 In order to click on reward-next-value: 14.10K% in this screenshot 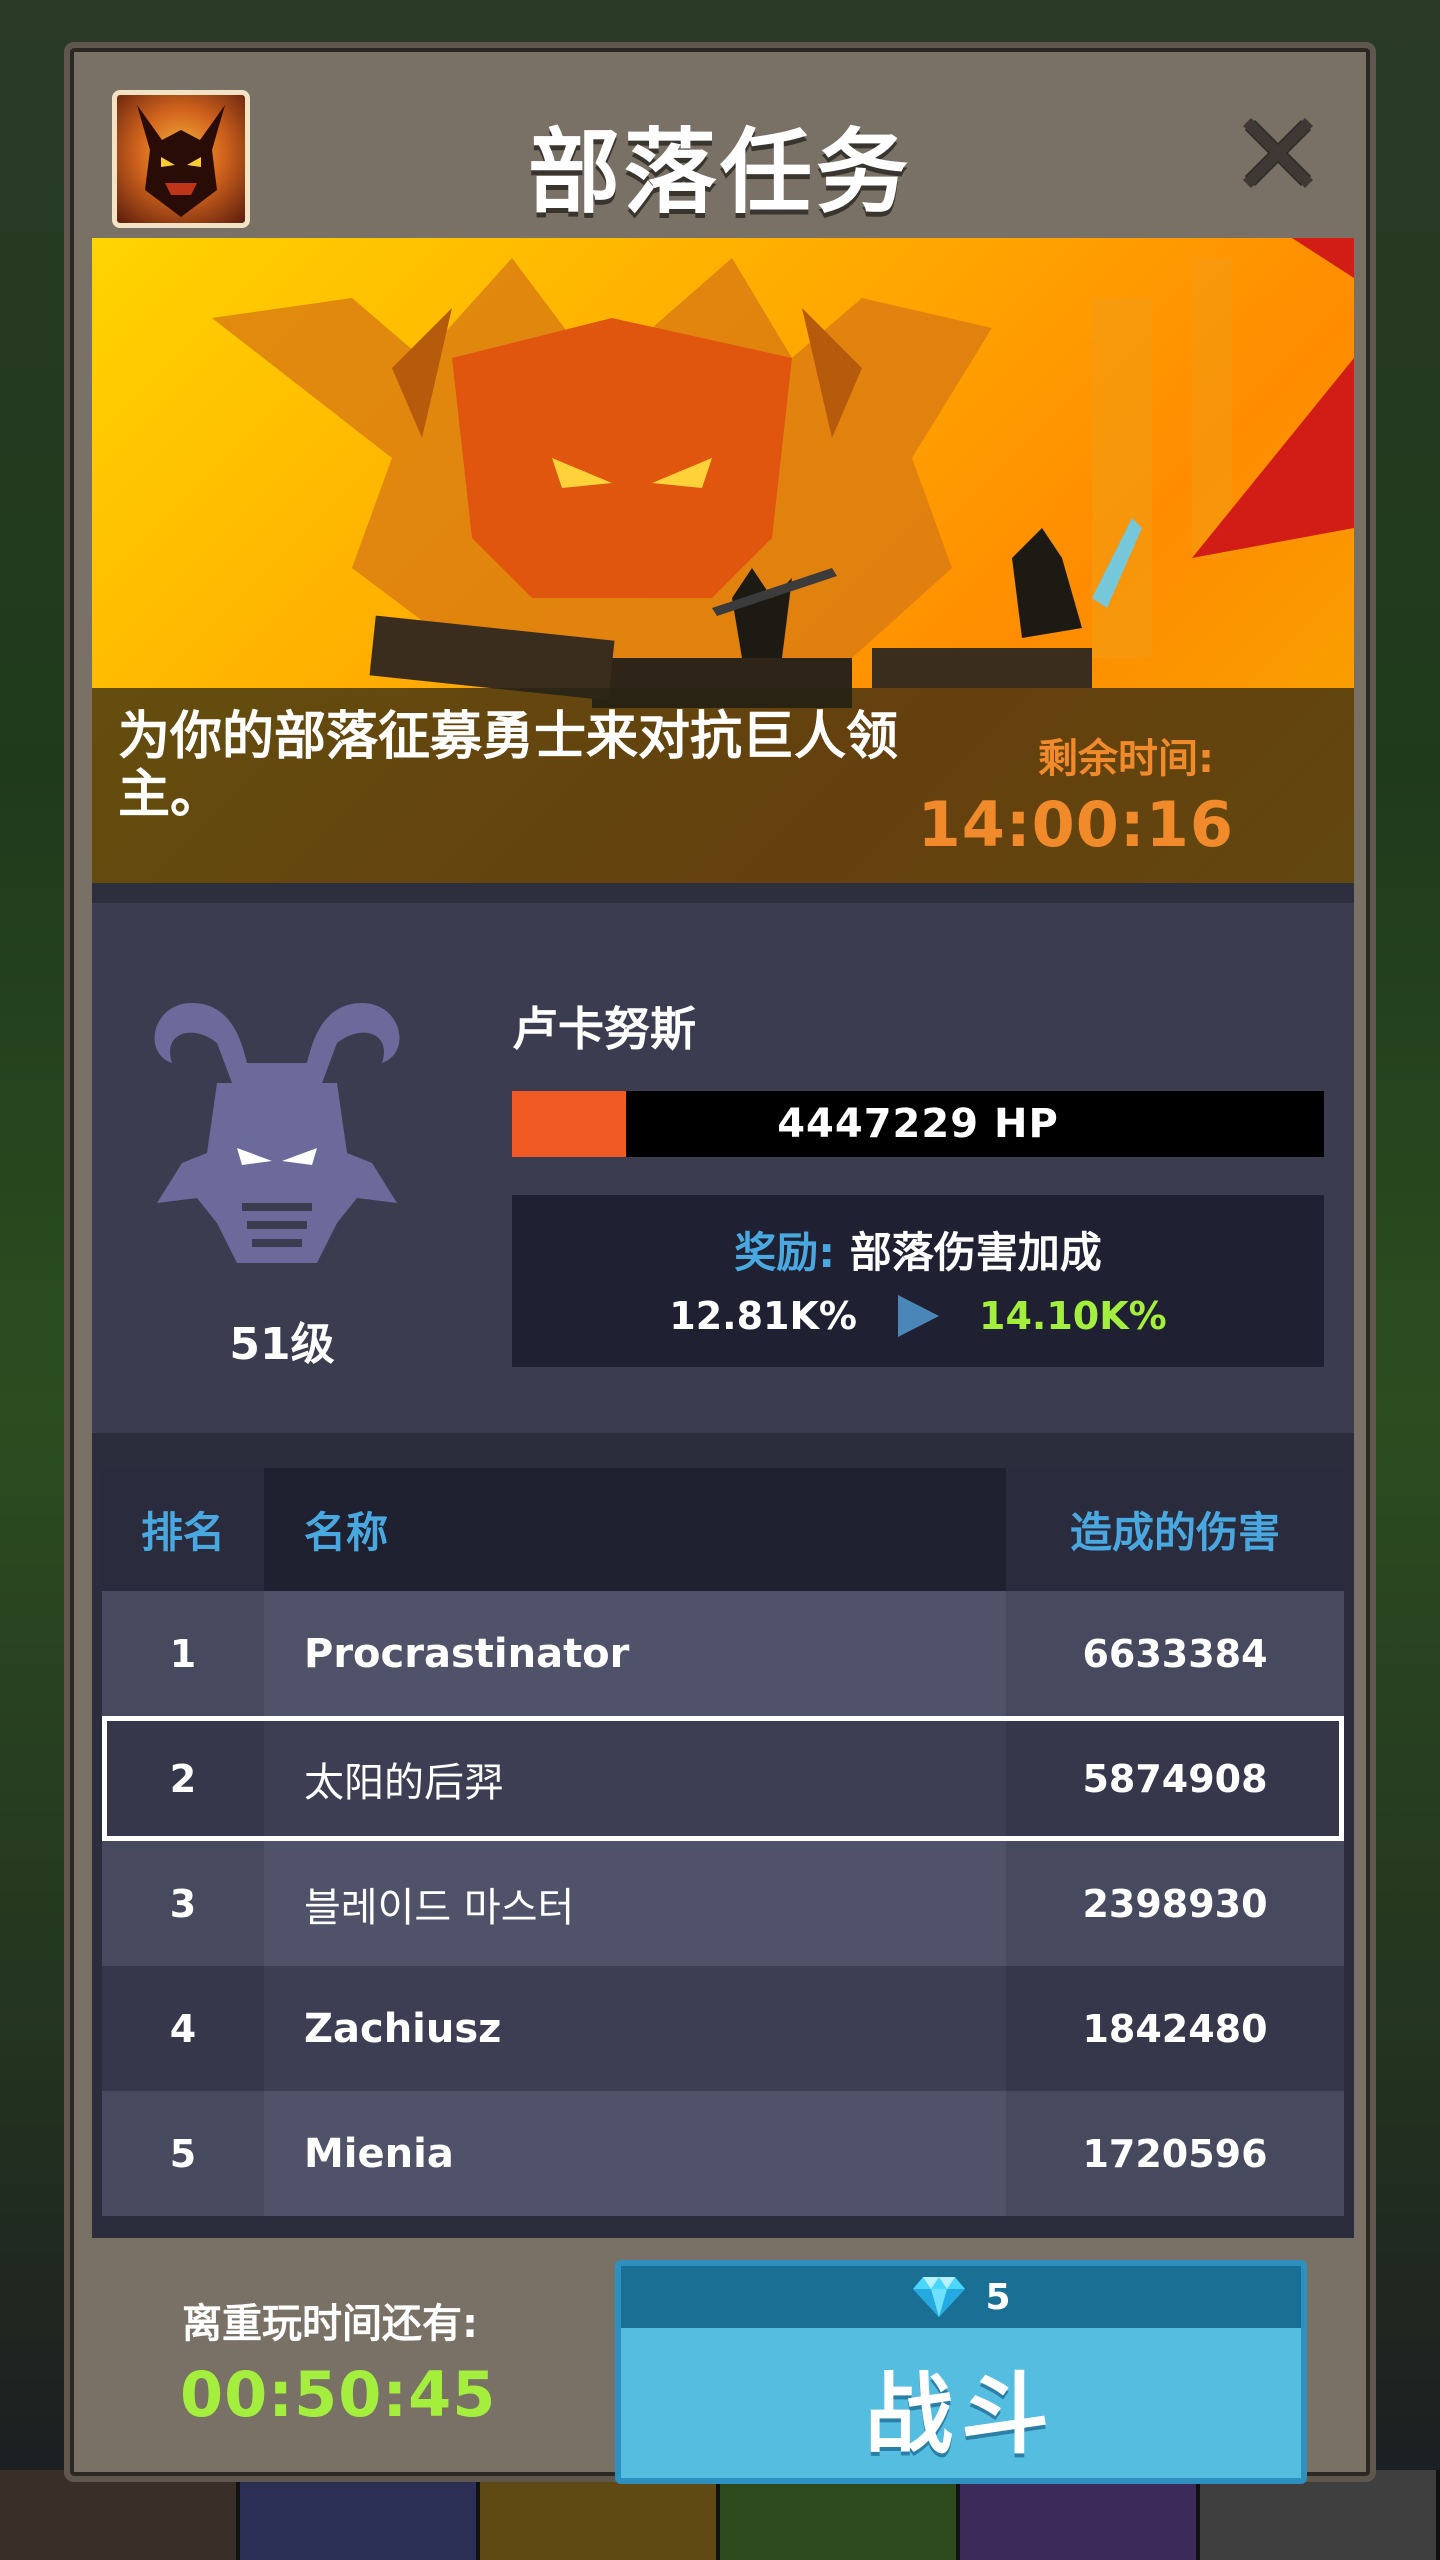, I will do `click(1073, 1316)`.